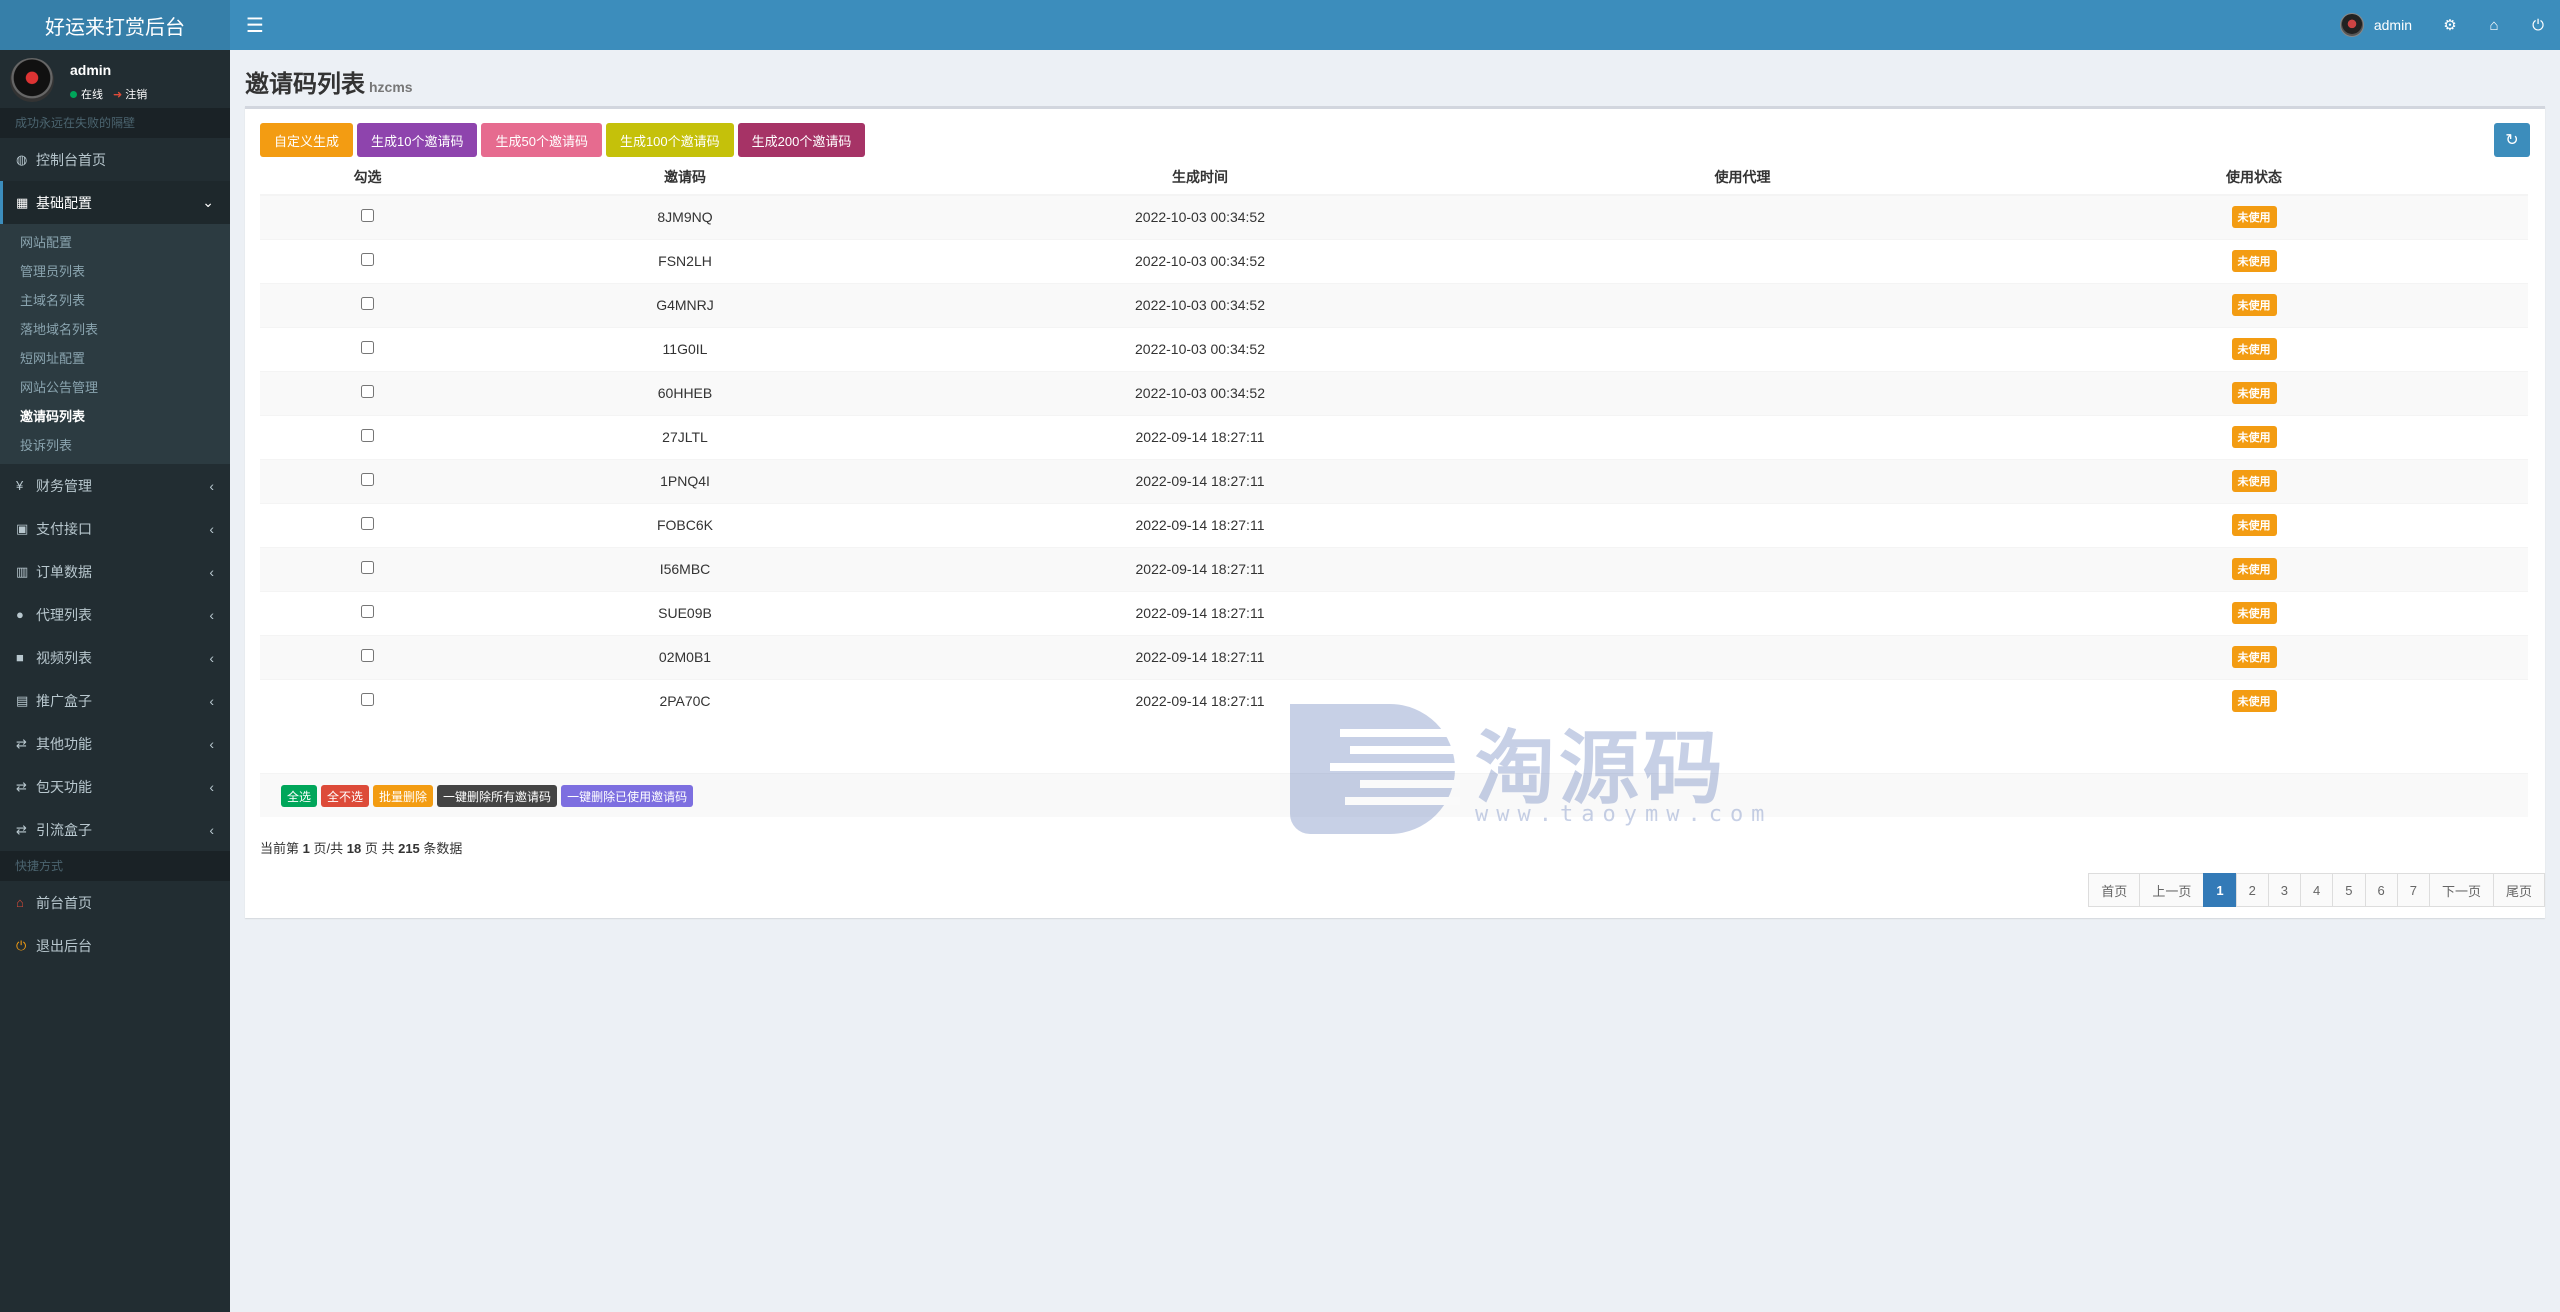 The image size is (2560, 1312). Describe the element at coordinates (115, 657) in the screenshot. I see `sidebar-item-after-4: ■ 视频列表 ‹` at that location.